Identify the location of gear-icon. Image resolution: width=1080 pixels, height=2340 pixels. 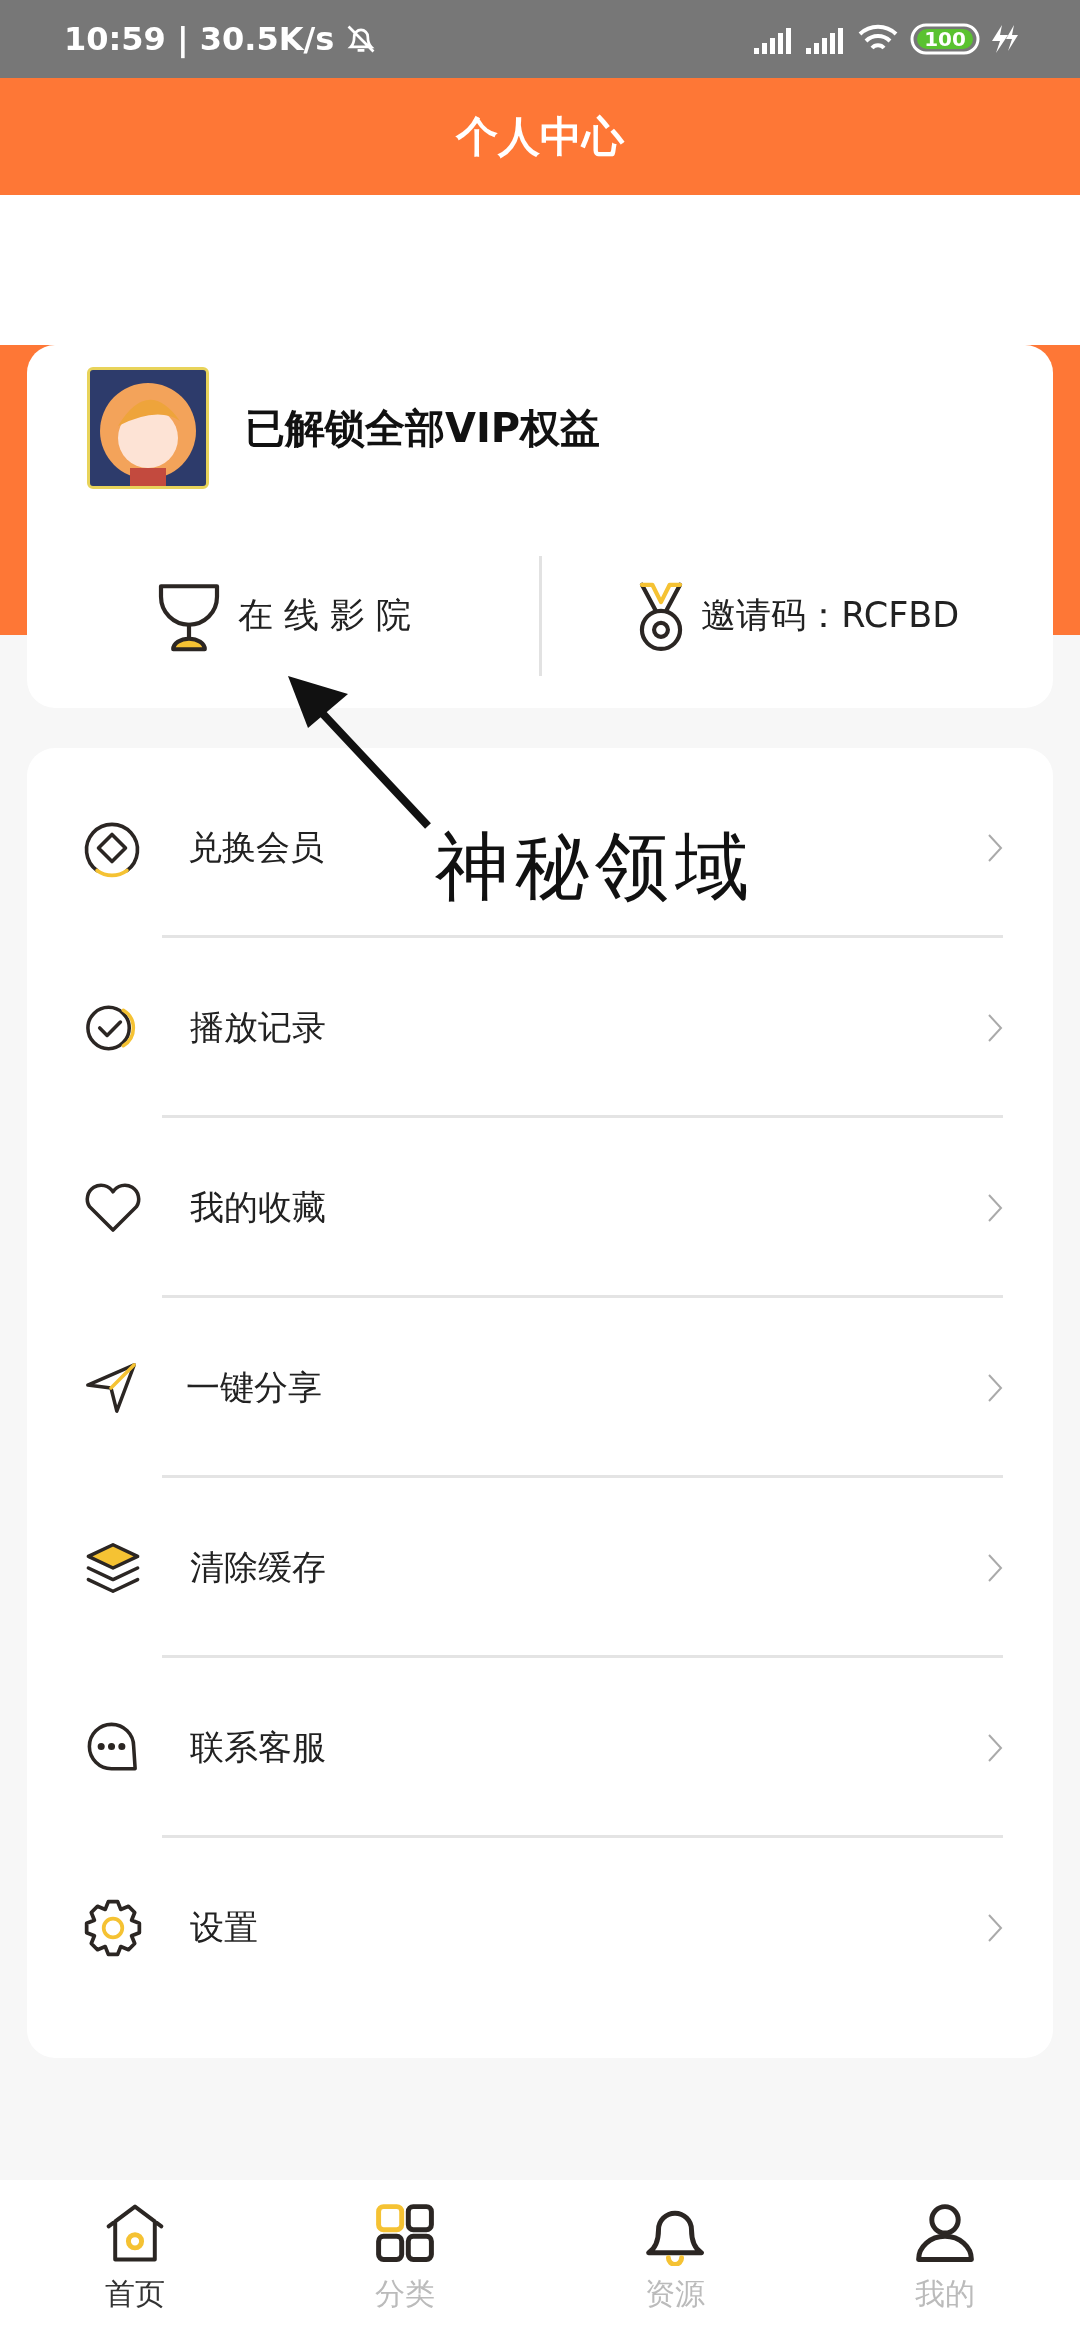
(113, 1928).